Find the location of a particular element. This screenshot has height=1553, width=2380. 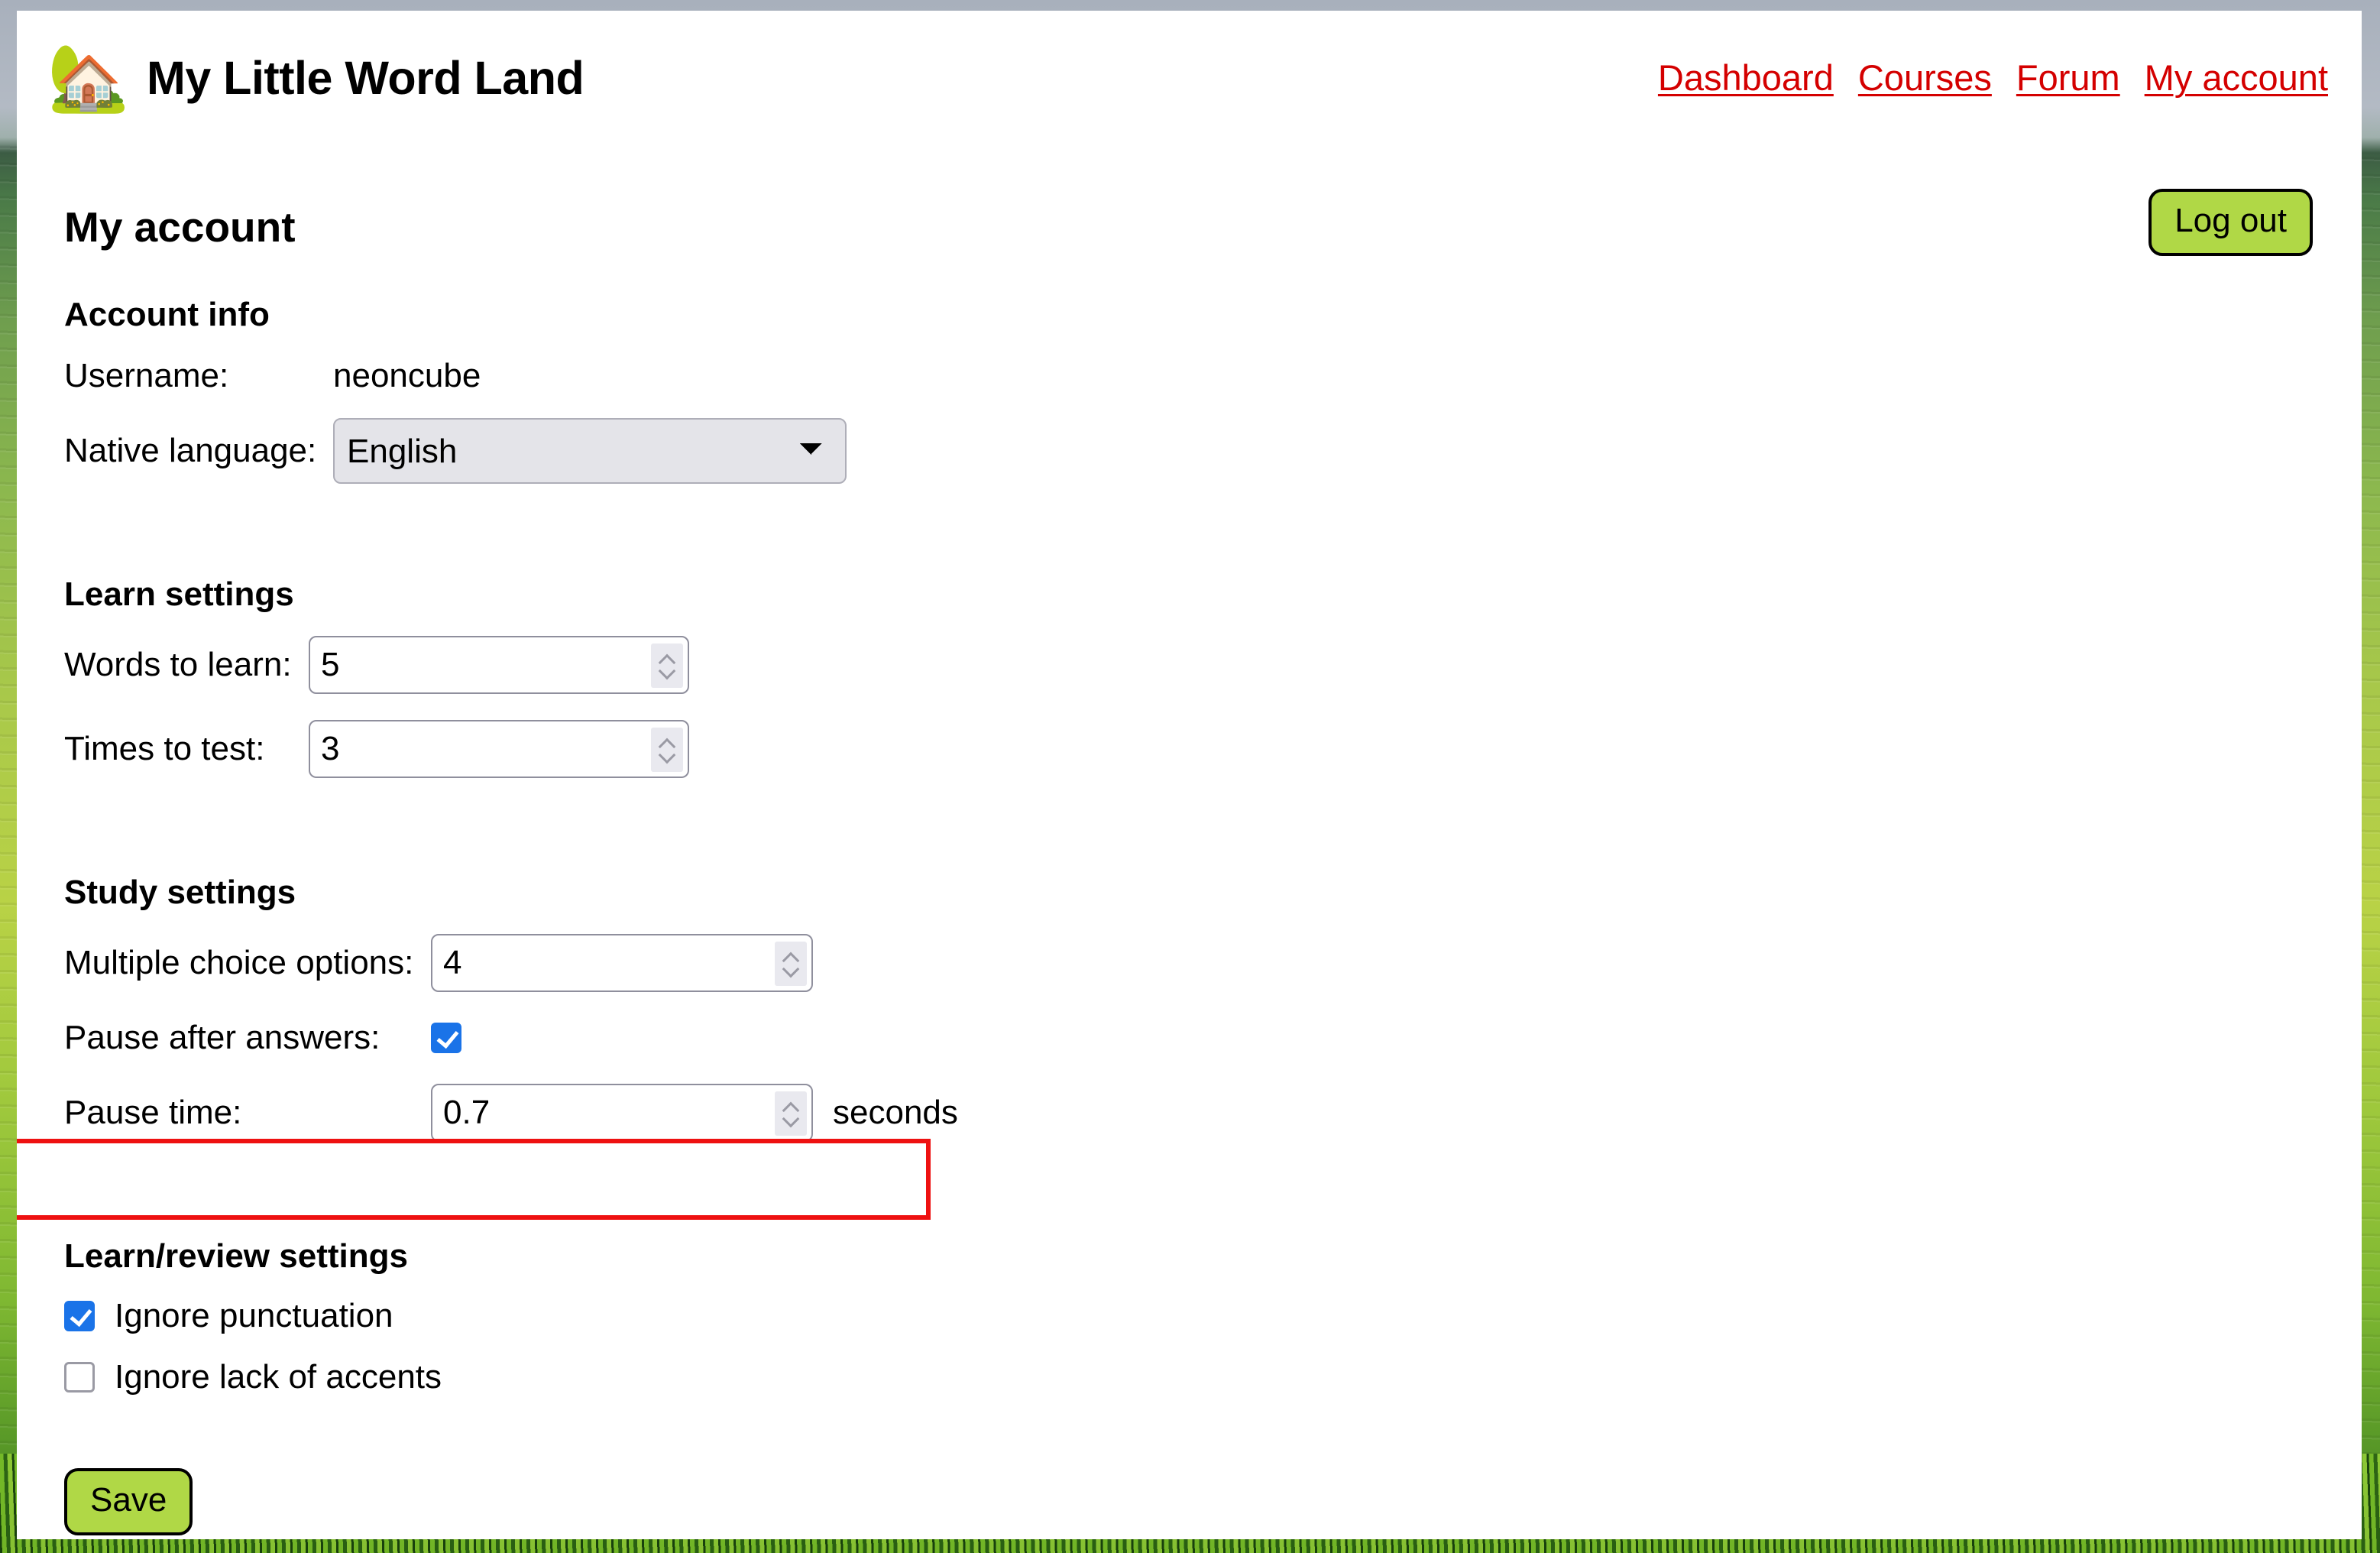

pause-time-unit: seconds is located at coordinates (895, 1112).